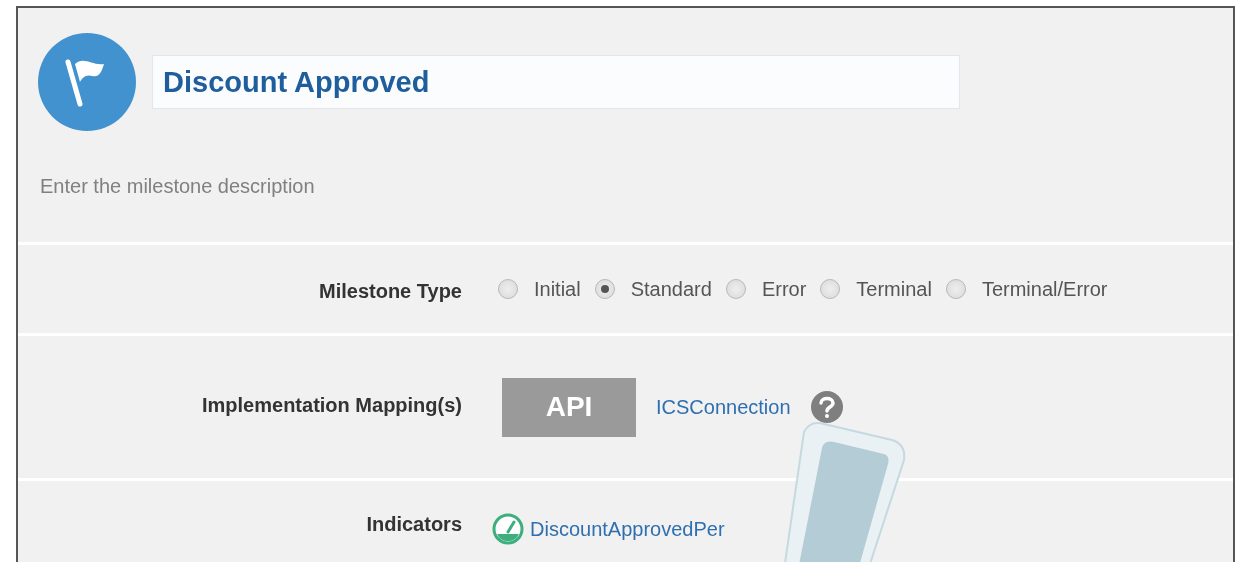 This screenshot has width=1250, height=562. I want to click on description-field: Enter the milestone description, so click(390, 186).